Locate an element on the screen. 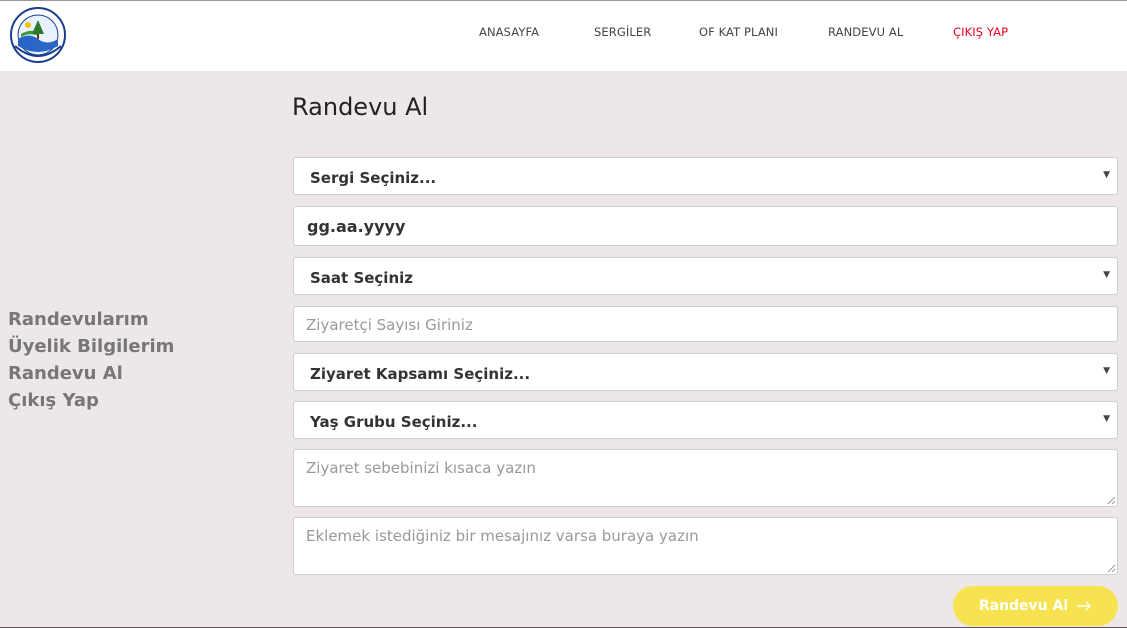 The height and width of the screenshot is (628, 1127). visit-reason-textarea: Ziyaret sebebinizi kısaca yazın is located at coordinates (705, 478).